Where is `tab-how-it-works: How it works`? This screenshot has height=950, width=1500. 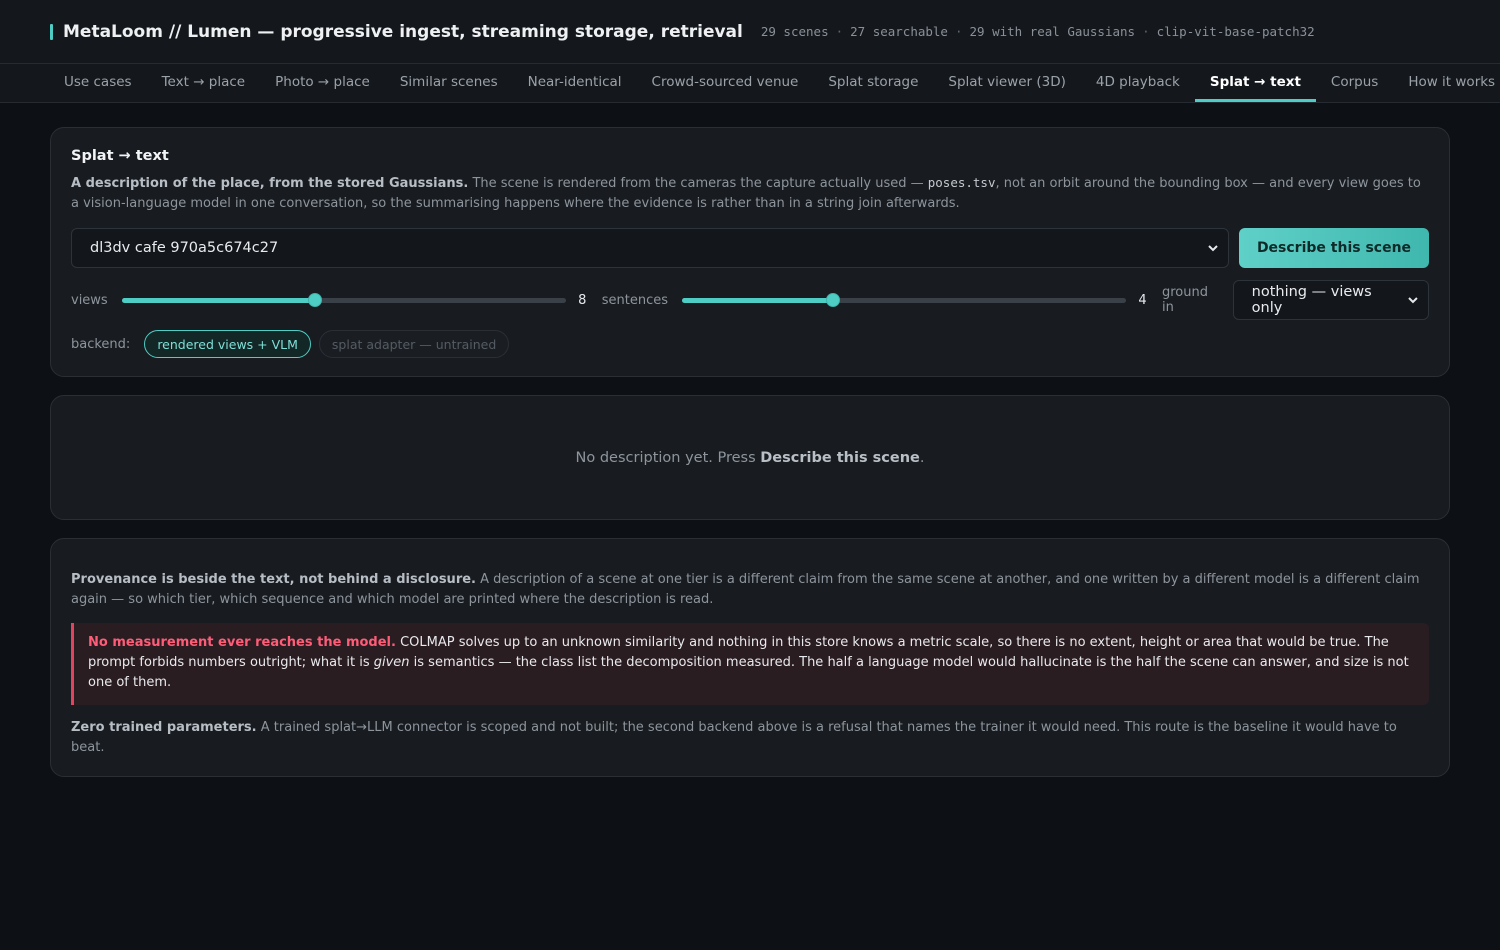
tab-how-it-works: How it works is located at coordinates (1446, 83).